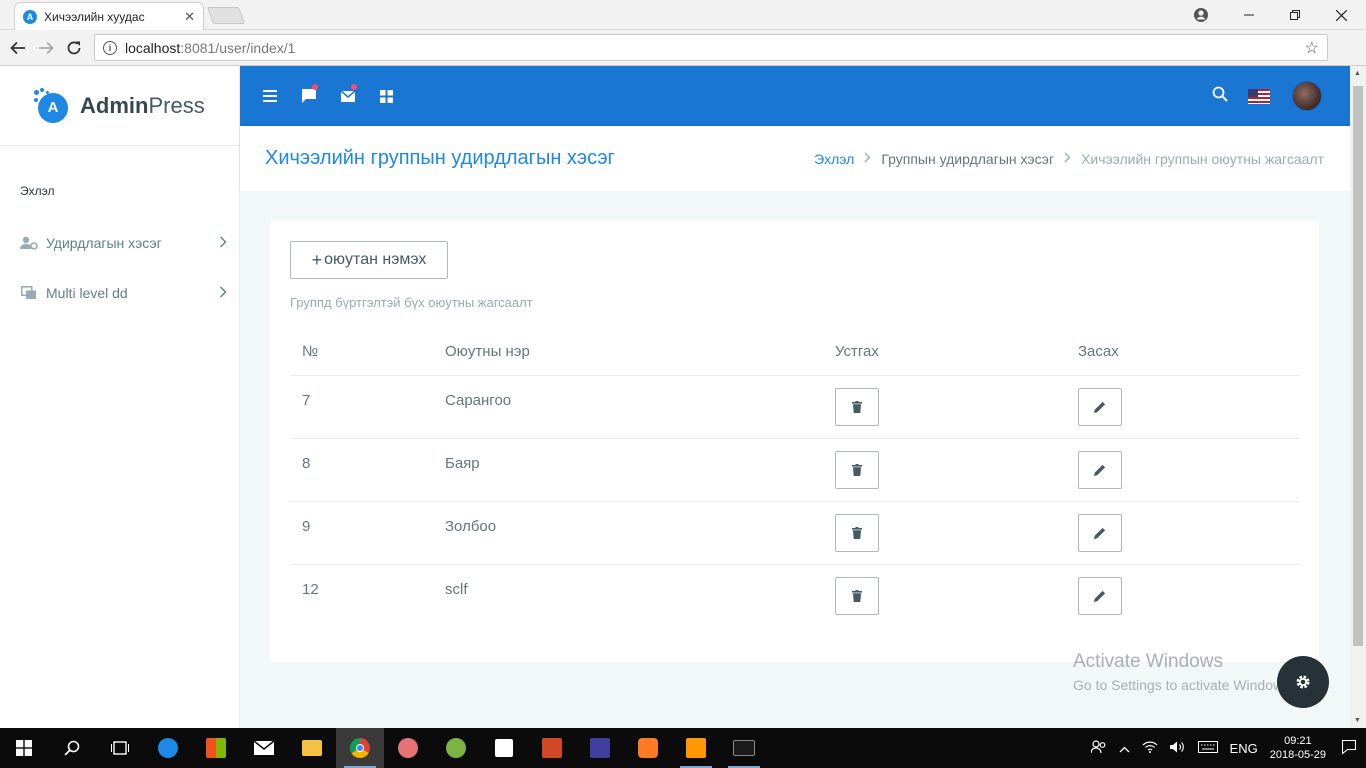 Image resolution: width=1366 pixels, height=768 pixels. What do you see at coordinates (1177, 748) in the screenshot?
I see `volume-icon` at bounding box center [1177, 748].